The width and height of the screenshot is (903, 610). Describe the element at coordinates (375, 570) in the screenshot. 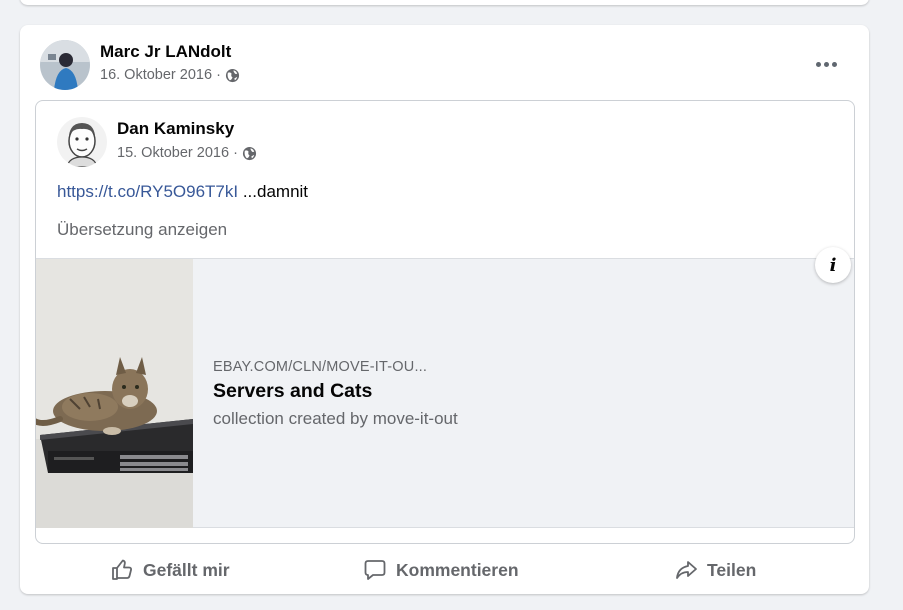

I see `speech-bubble-icon` at that location.